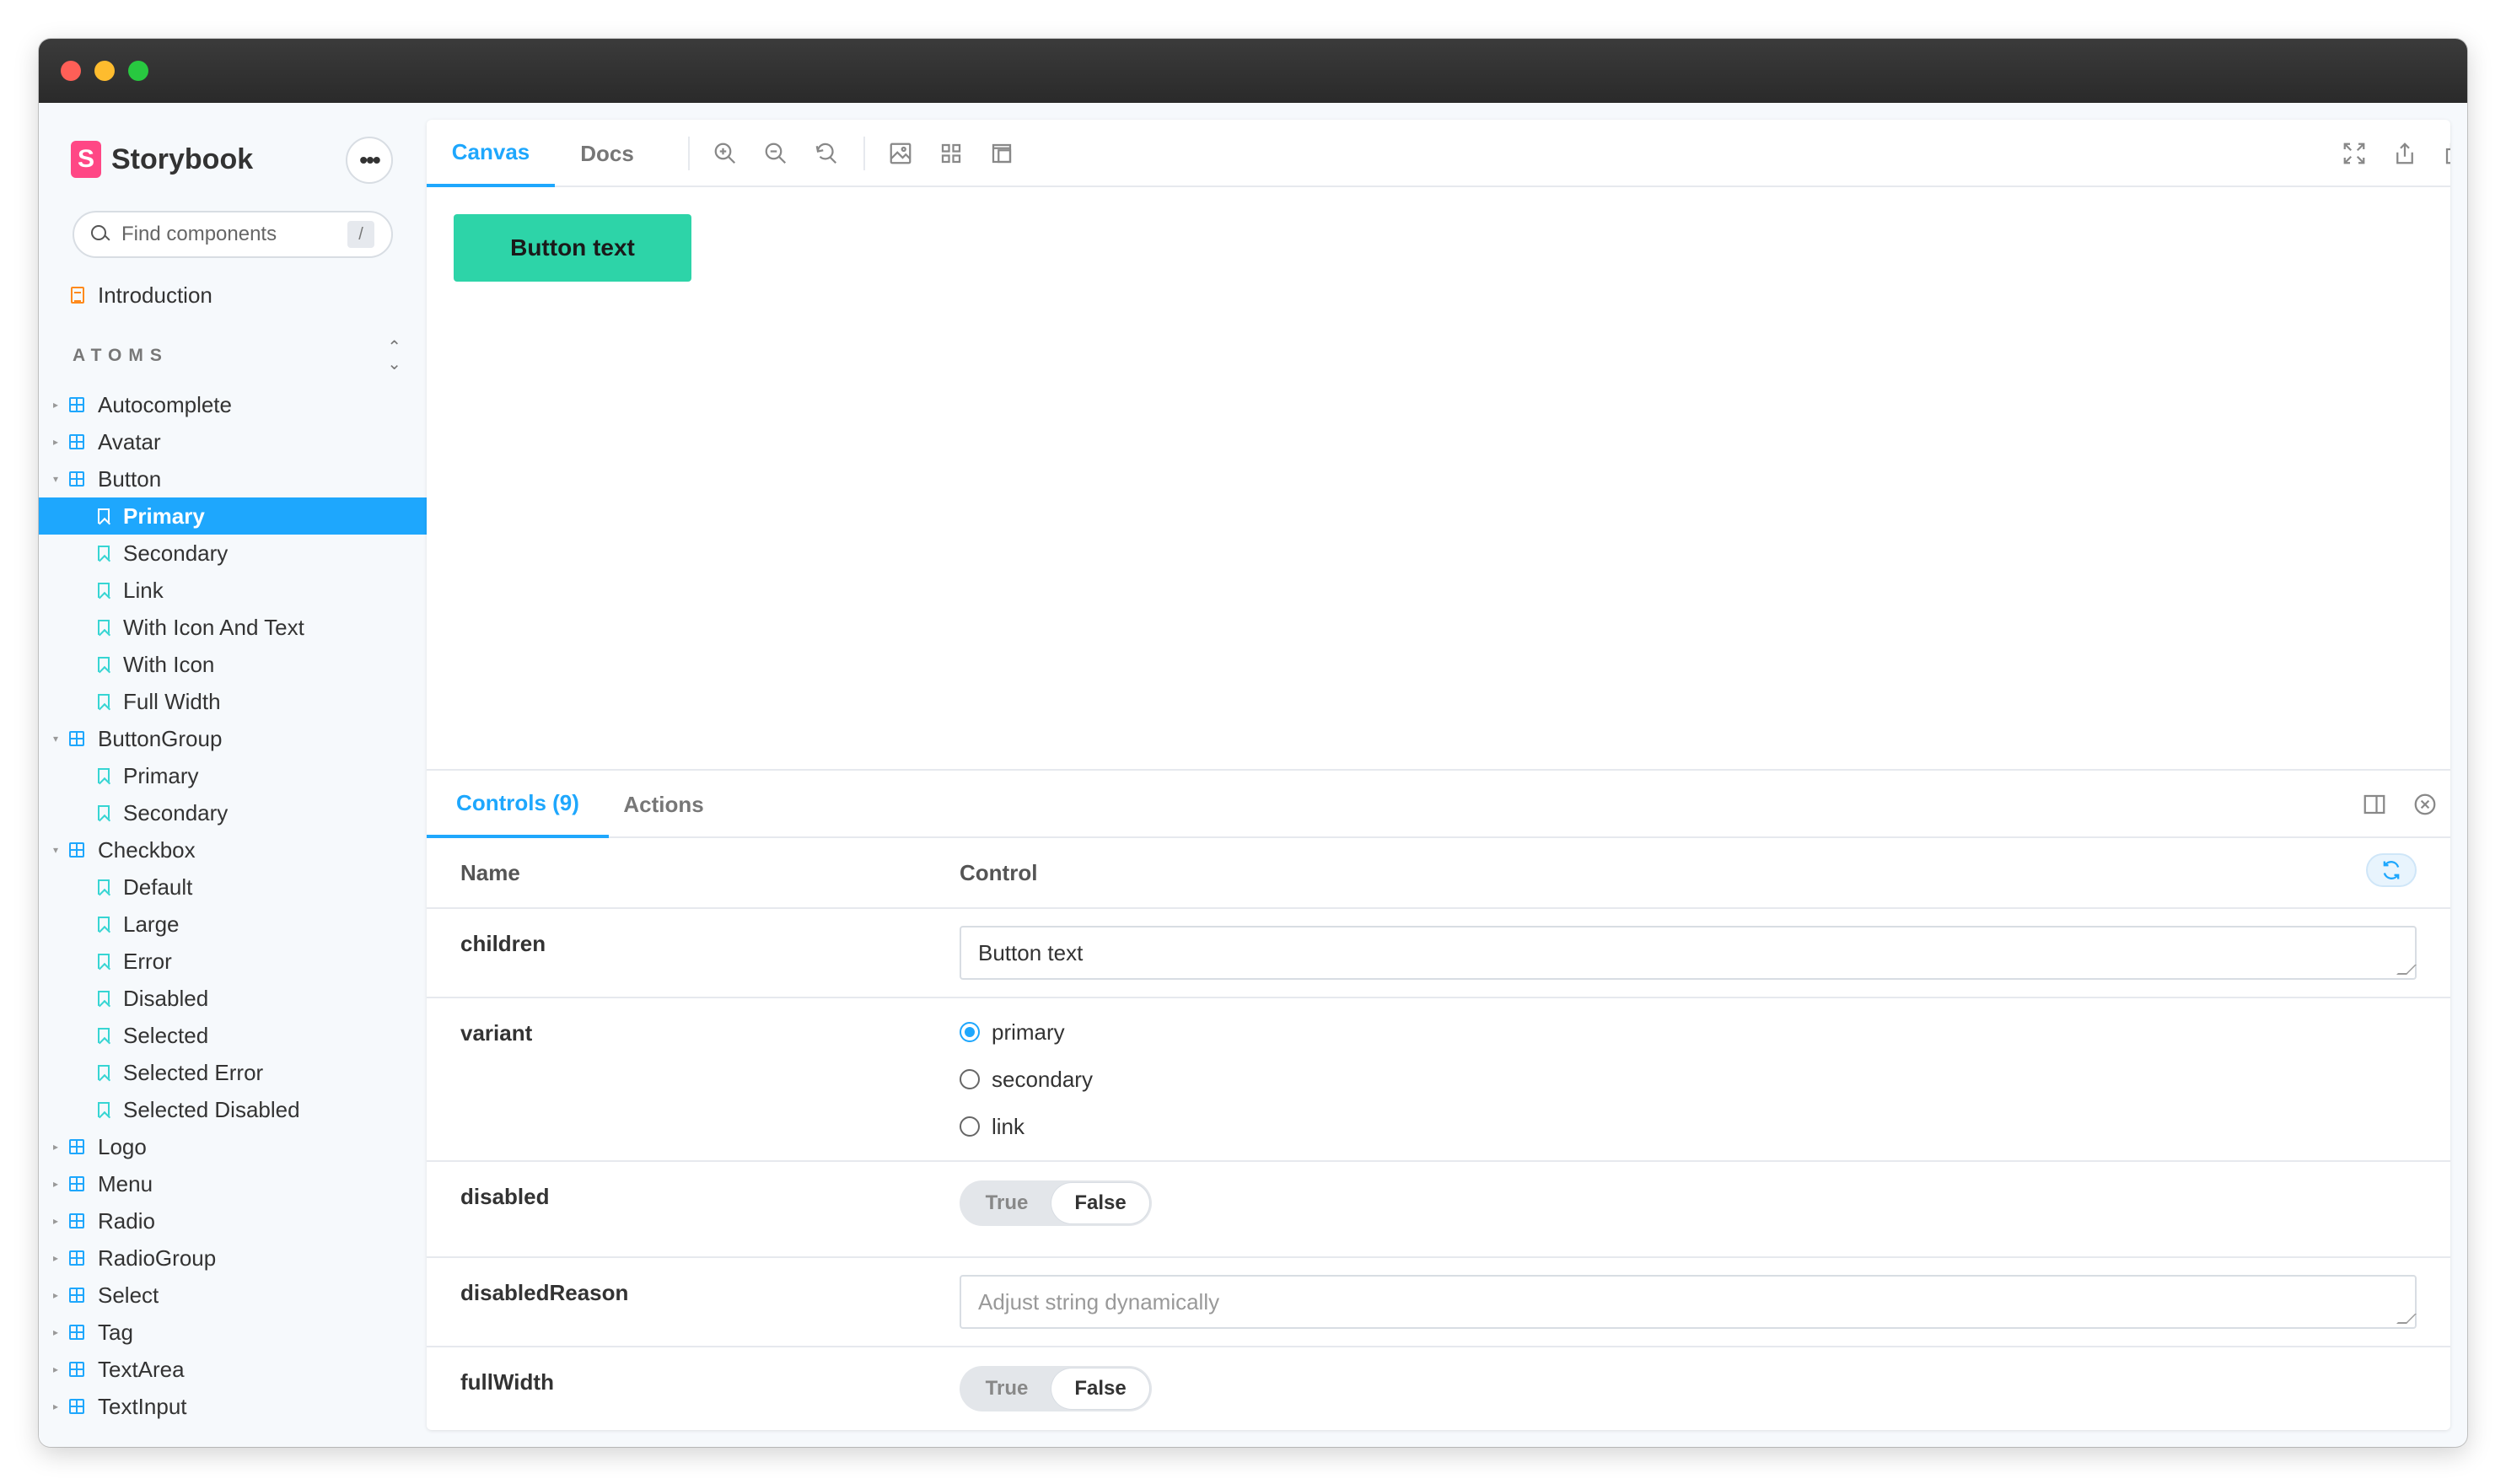 This screenshot has width=2506, height=1484. I want to click on variant-radio-primary: primary, so click(1013, 1032).